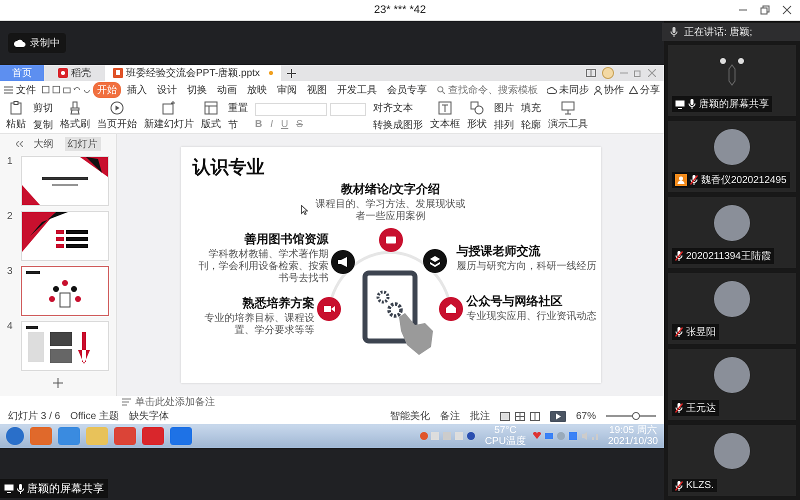 The height and width of the screenshot is (500, 800). What do you see at coordinates (400, 10) in the screenshot?
I see `meeting-title: 23* *** *42` at bounding box center [400, 10].